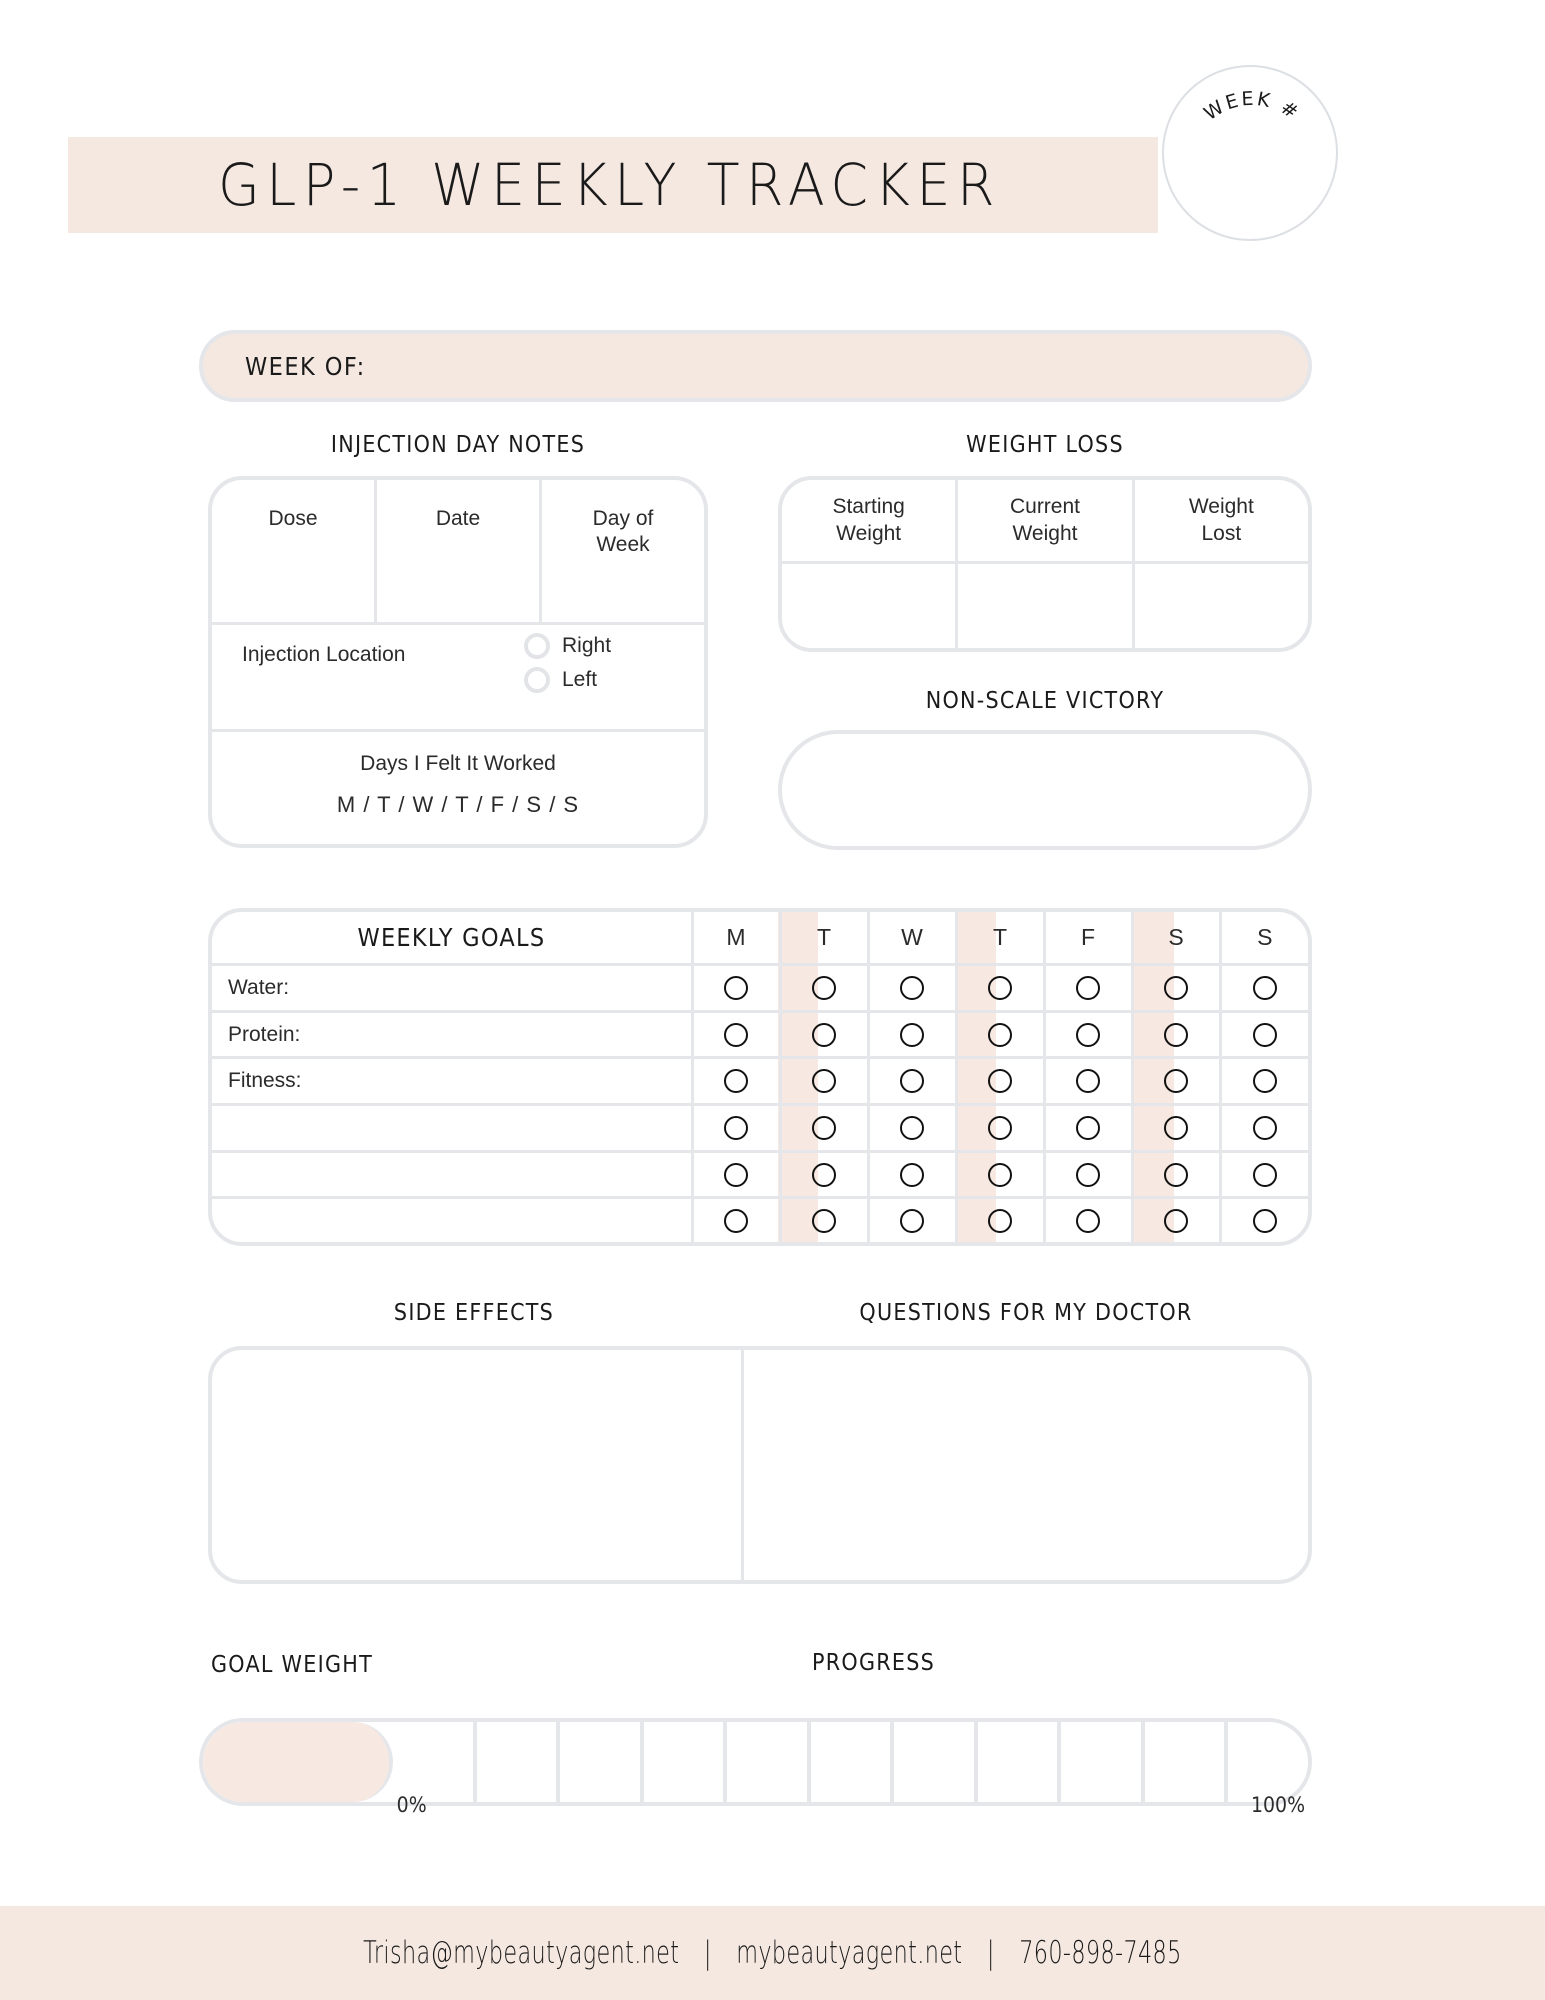 Image resolution: width=1545 pixels, height=2000 pixels. I want to click on injection-dose-cell: Dose, so click(294, 551).